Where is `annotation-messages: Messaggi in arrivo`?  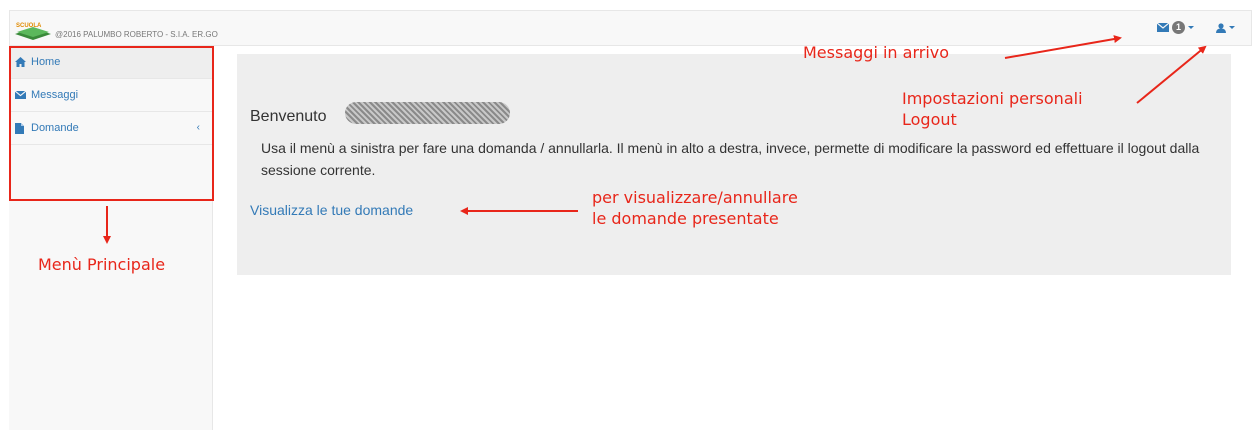
annotation-messages: Messaggi in arrivo is located at coordinates (876, 52).